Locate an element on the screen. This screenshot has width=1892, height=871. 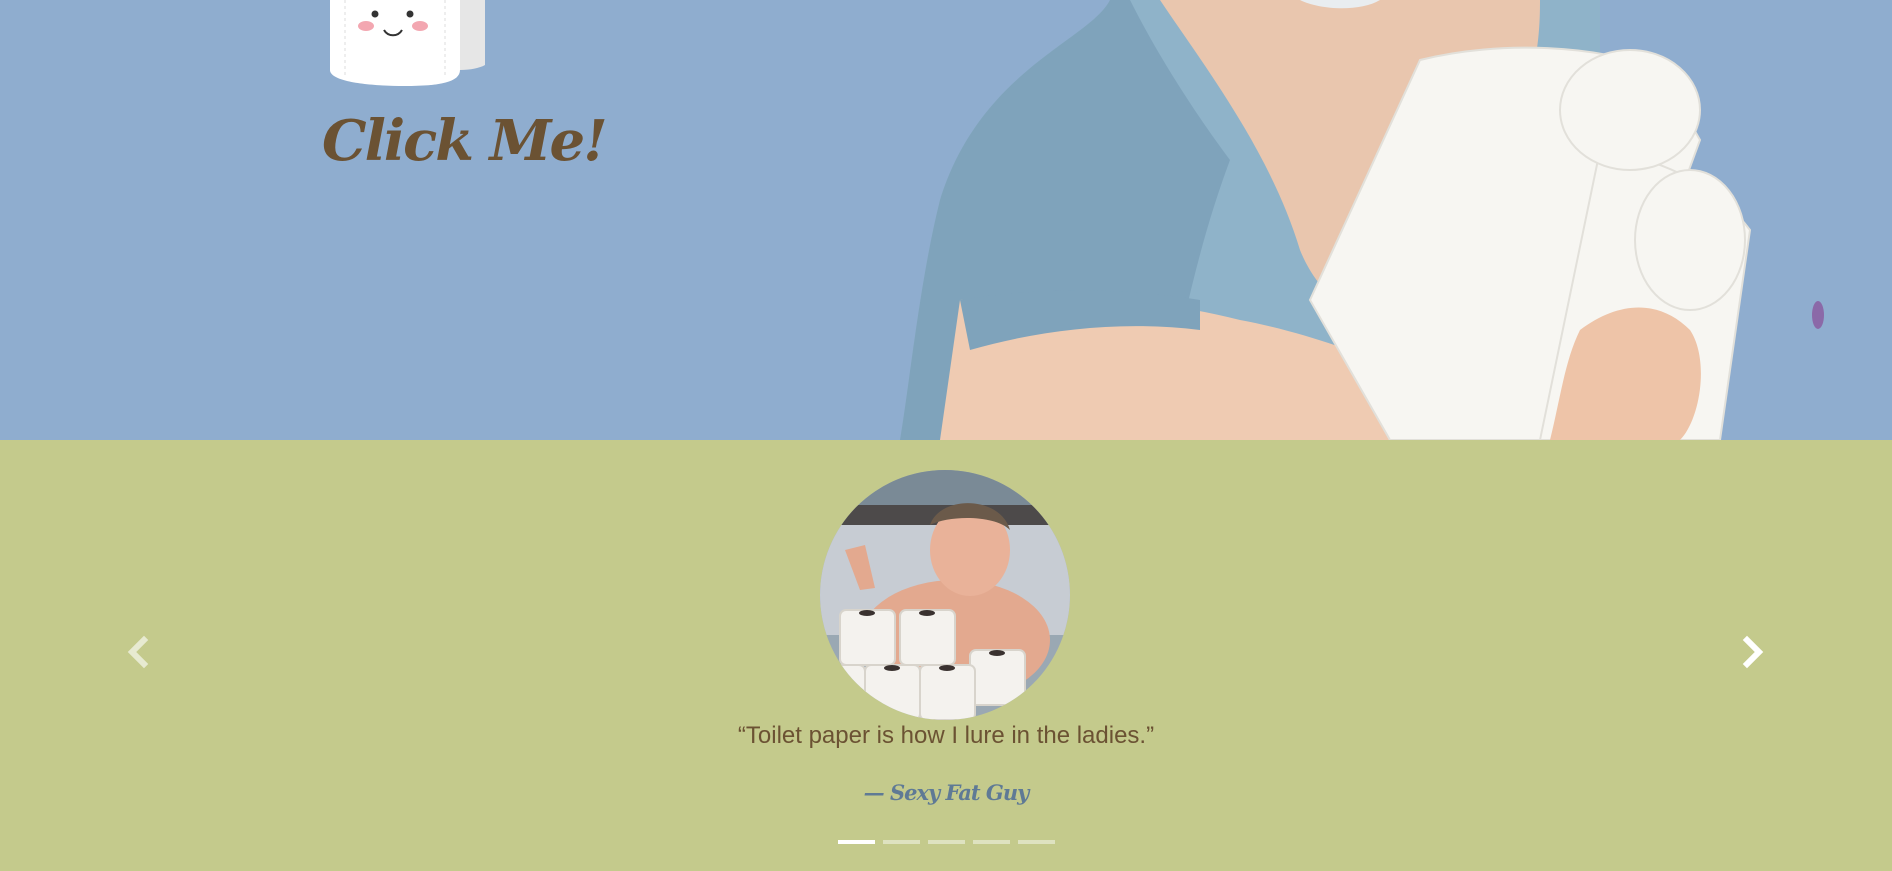
testimonial-avatar is located at coordinates (945, 595).